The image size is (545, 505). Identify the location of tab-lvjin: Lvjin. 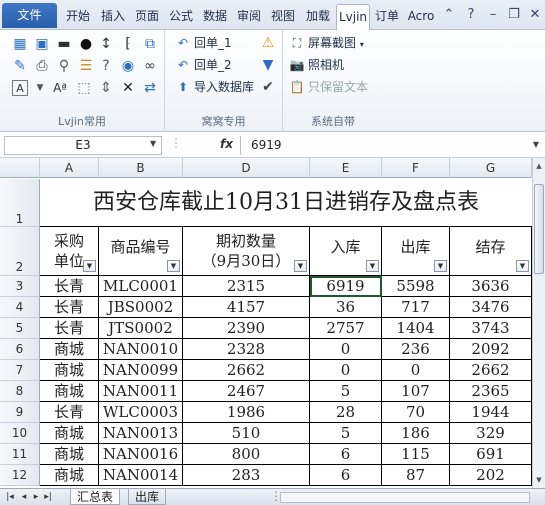
(353, 17).